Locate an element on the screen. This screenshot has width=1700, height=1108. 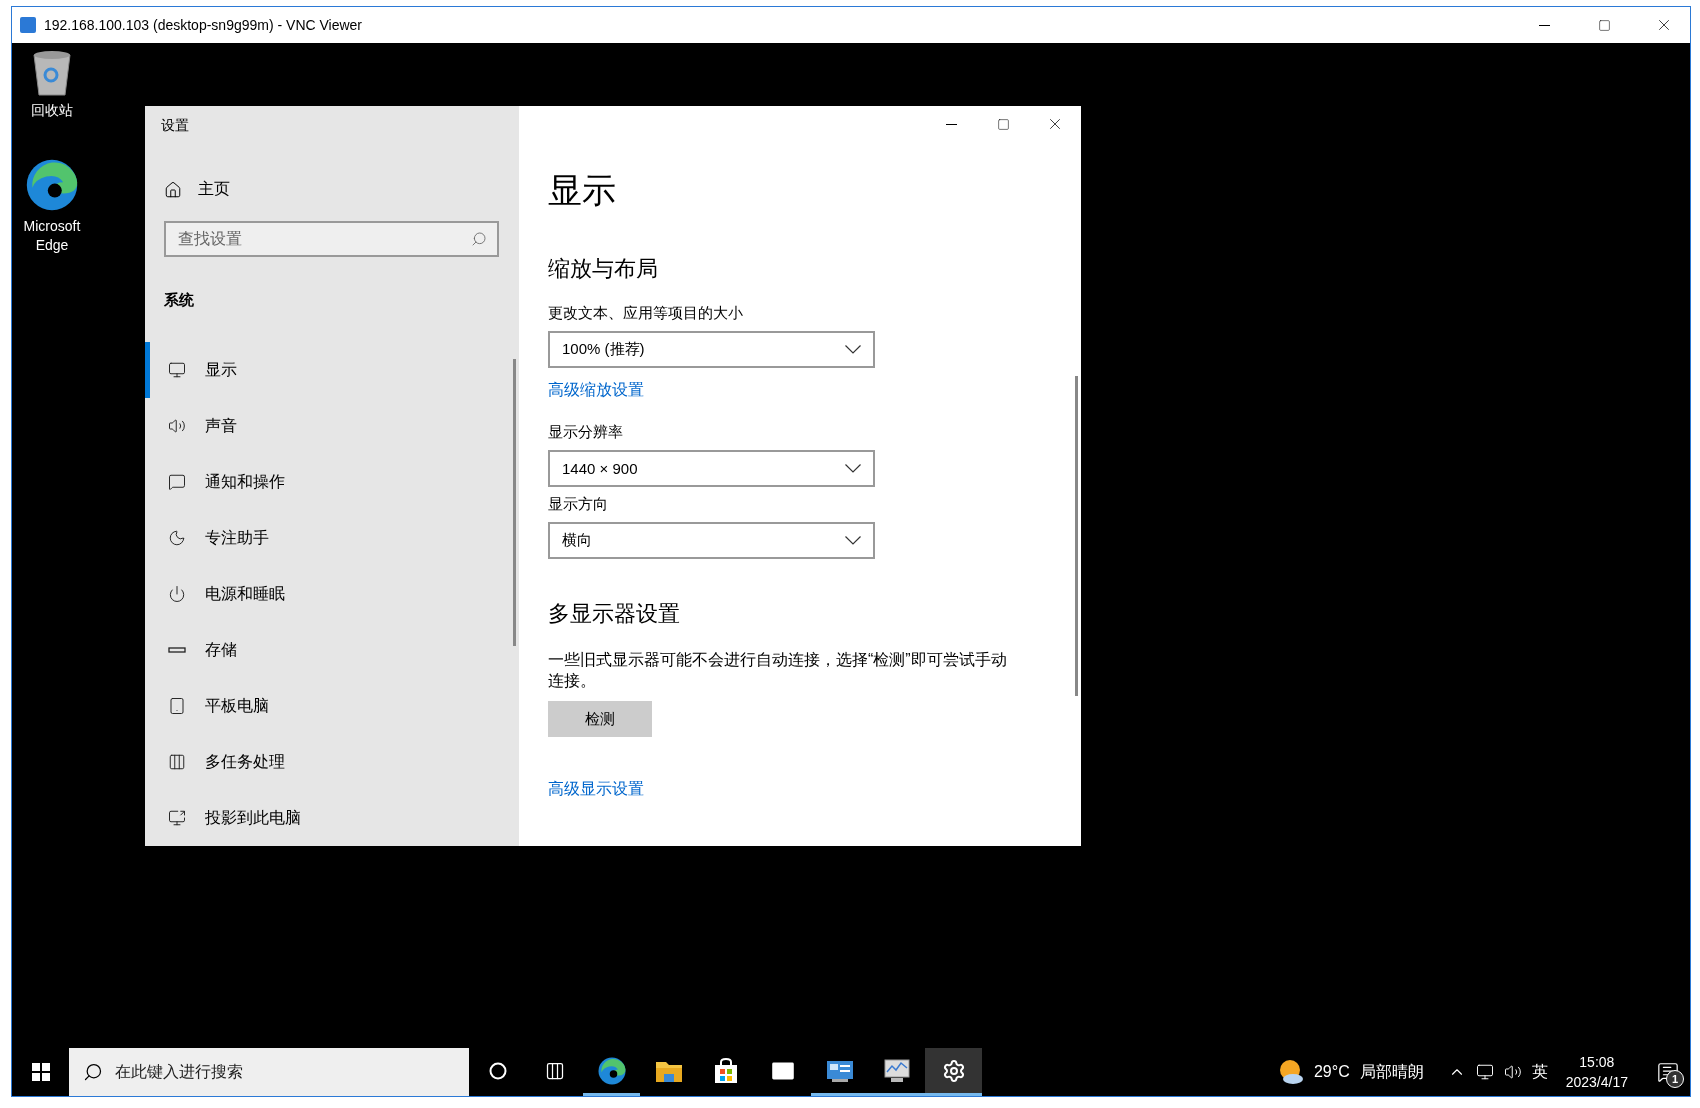
nav-item: 存储 is located at coordinates (332, 650).